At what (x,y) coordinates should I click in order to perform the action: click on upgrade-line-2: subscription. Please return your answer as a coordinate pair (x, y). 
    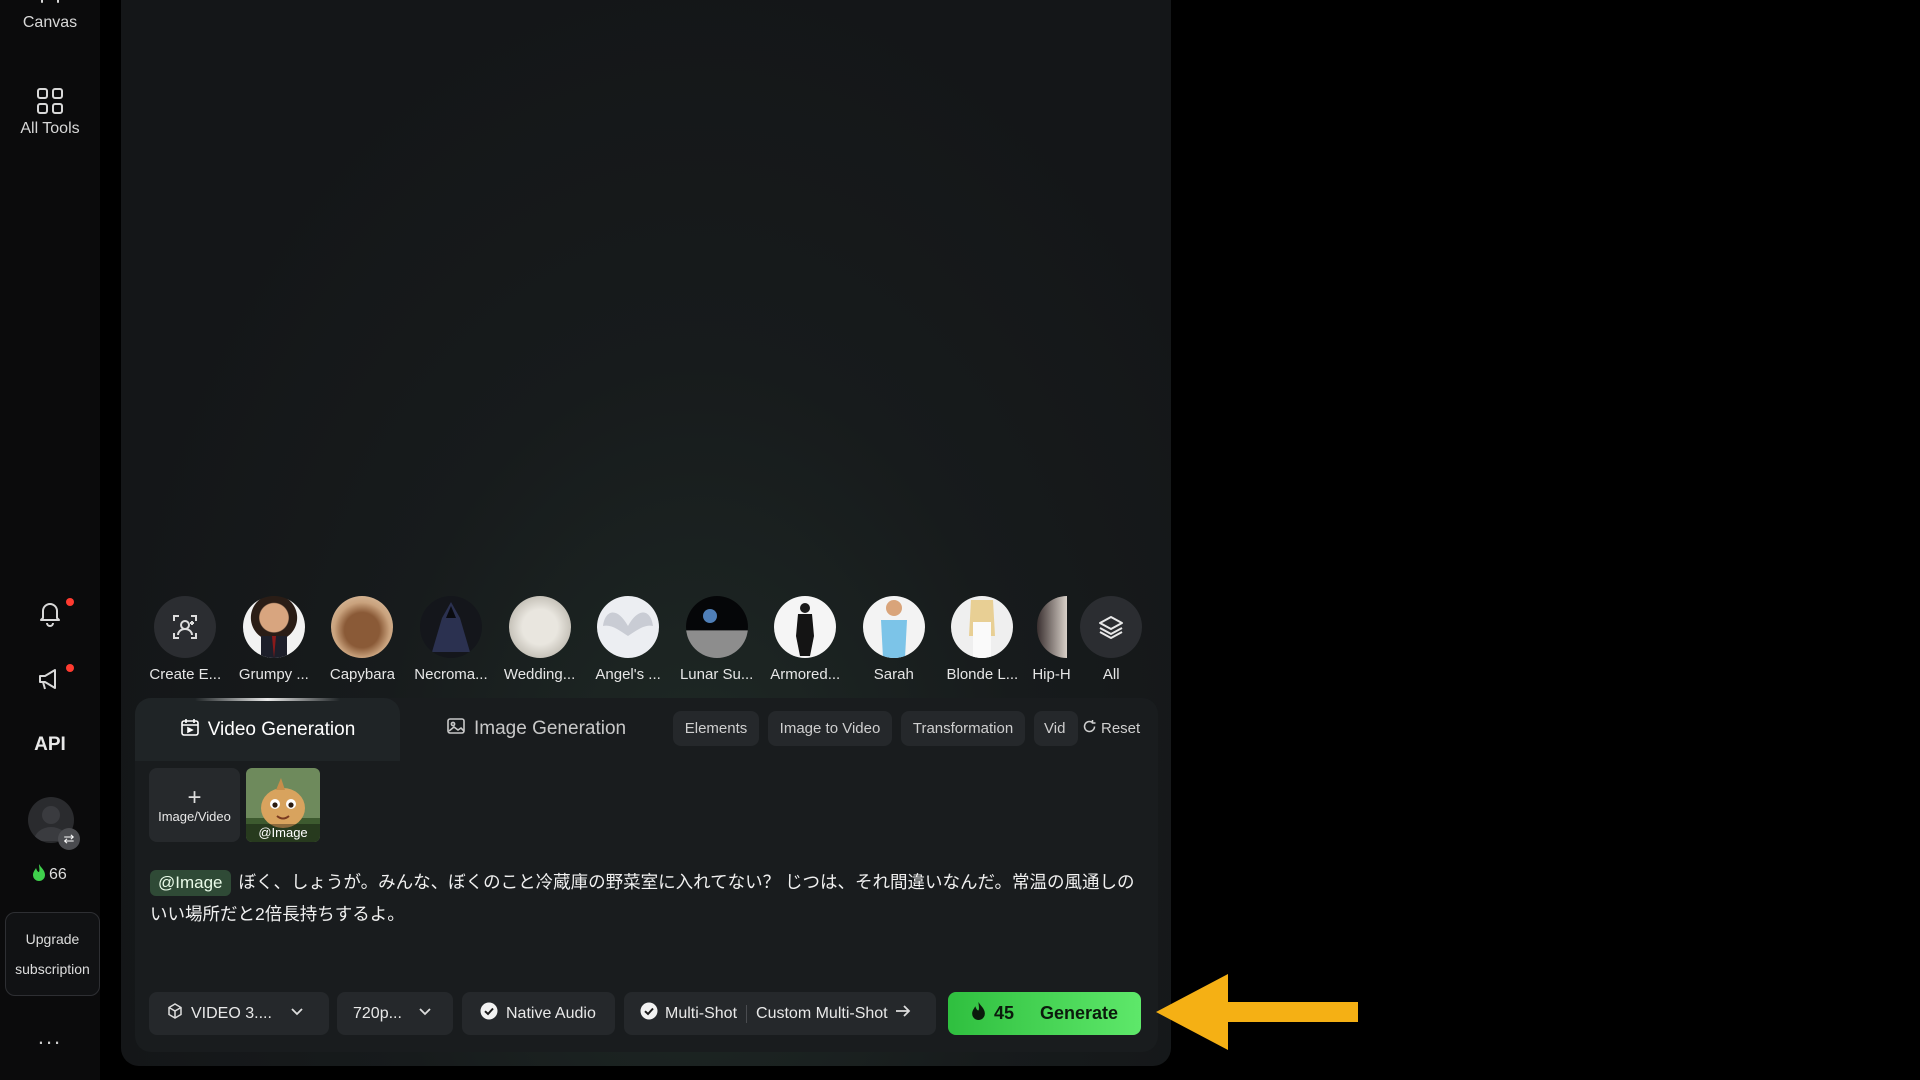
    Looking at the image, I should click on (52, 969).